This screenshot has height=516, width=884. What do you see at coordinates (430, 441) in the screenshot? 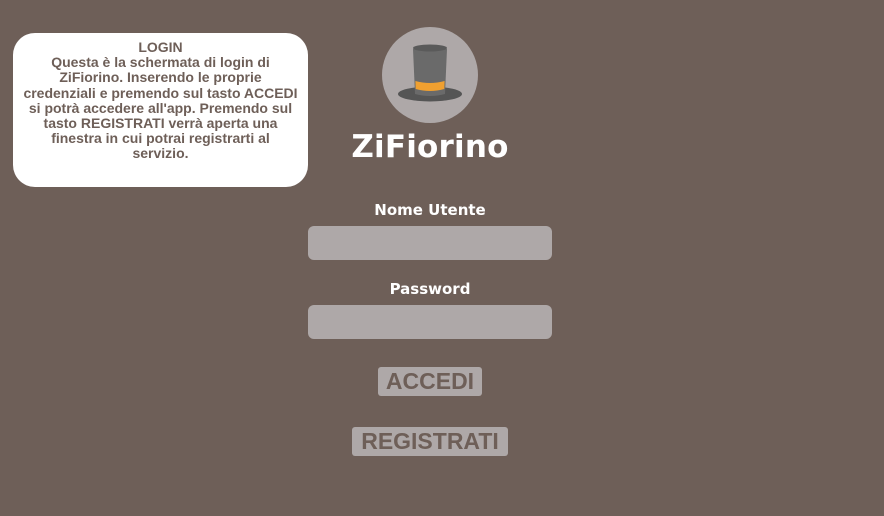
I see `register-button: REGISTRATI` at bounding box center [430, 441].